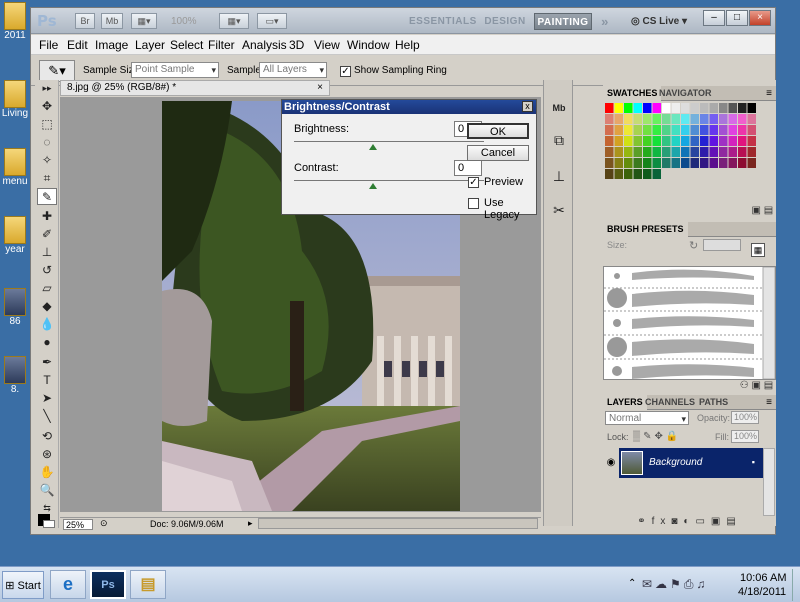 The width and height of the screenshot is (800, 602). I want to click on brightness-slider-thumb, so click(373, 147).